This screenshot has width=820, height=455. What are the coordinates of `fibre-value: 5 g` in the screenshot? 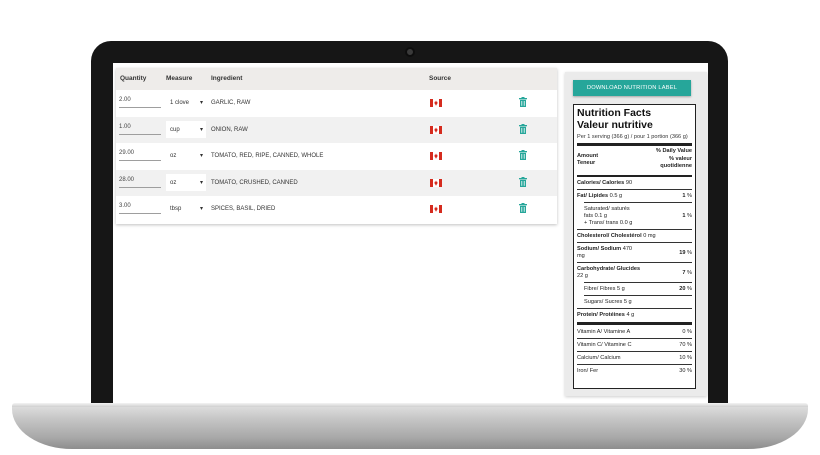 It's located at (620, 289).